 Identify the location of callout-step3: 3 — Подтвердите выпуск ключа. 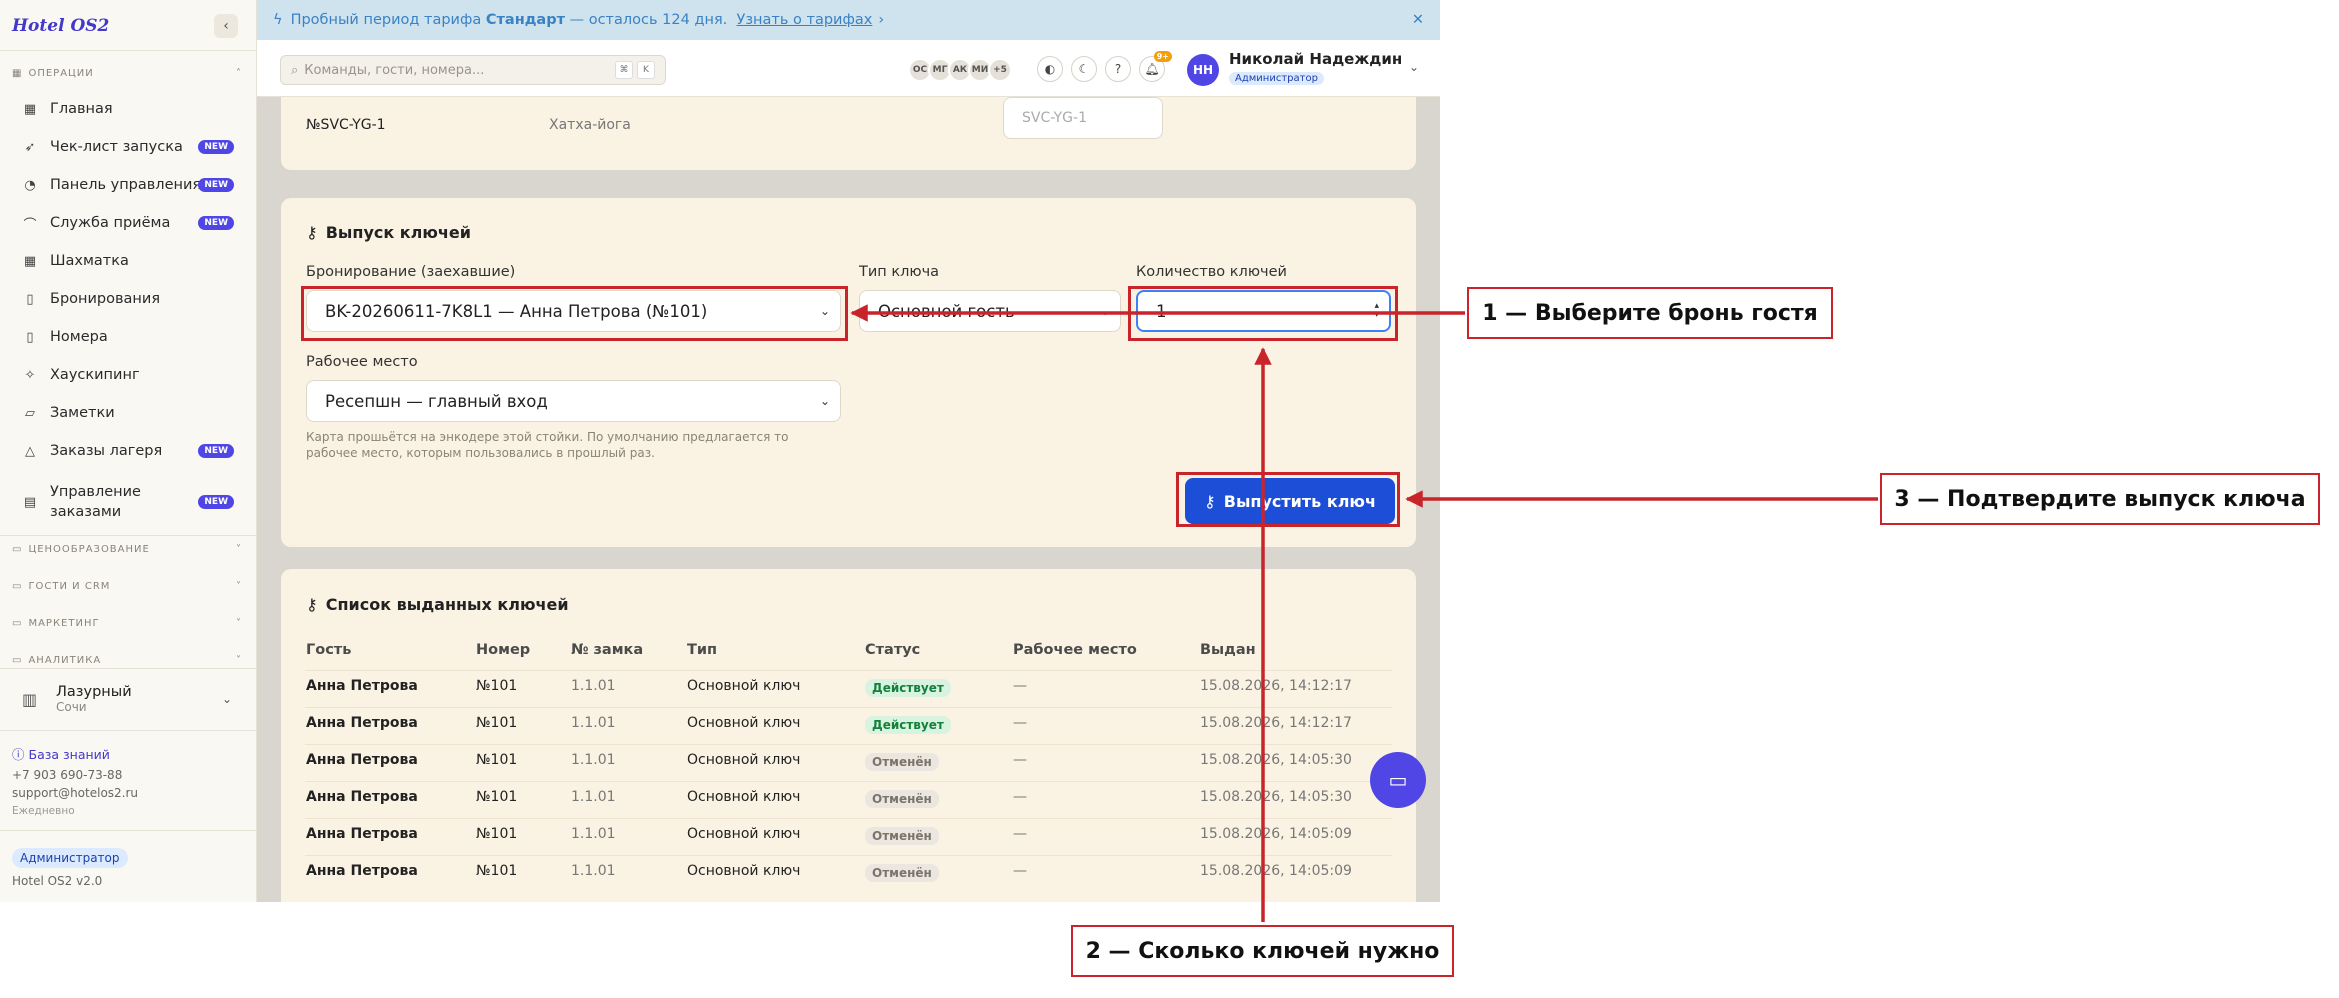
(2100, 499).